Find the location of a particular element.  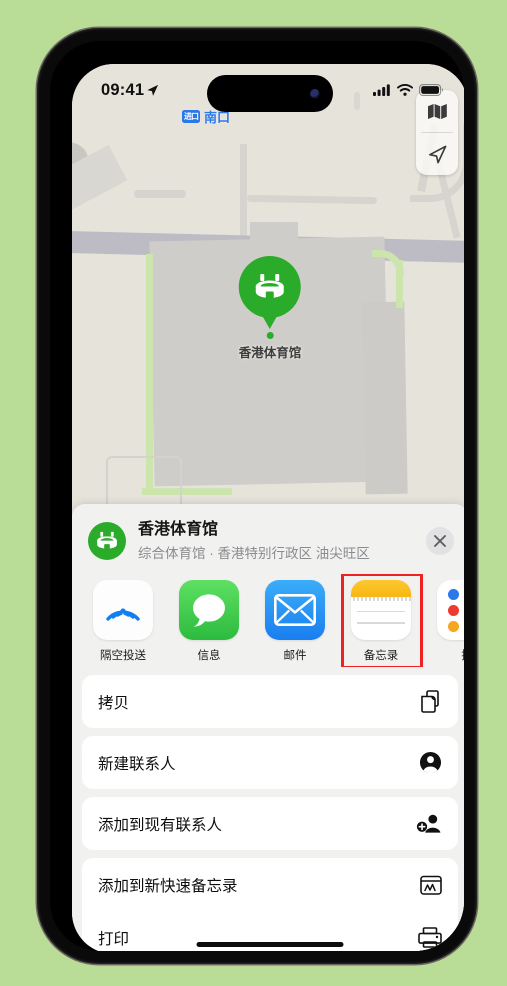

person-add-icon is located at coordinates (429, 823).